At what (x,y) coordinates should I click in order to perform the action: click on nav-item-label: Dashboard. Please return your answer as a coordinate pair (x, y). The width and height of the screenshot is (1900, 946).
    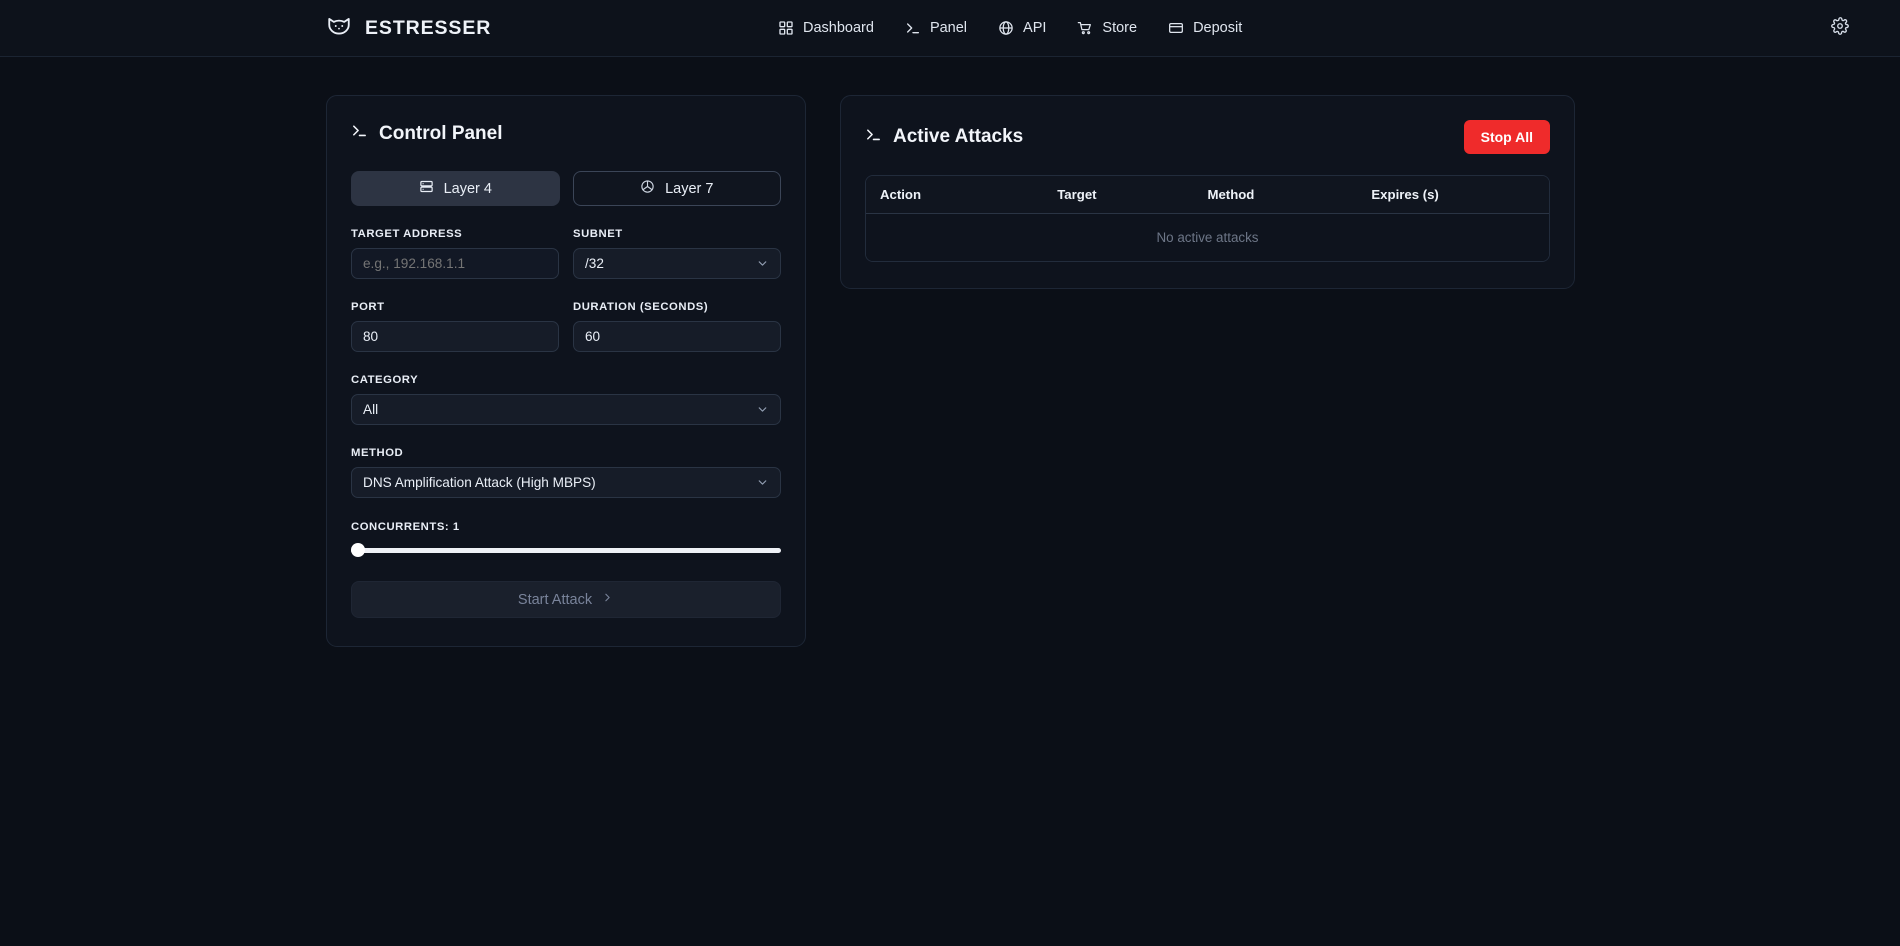
    Looking at the image, I should click on (838, 28).